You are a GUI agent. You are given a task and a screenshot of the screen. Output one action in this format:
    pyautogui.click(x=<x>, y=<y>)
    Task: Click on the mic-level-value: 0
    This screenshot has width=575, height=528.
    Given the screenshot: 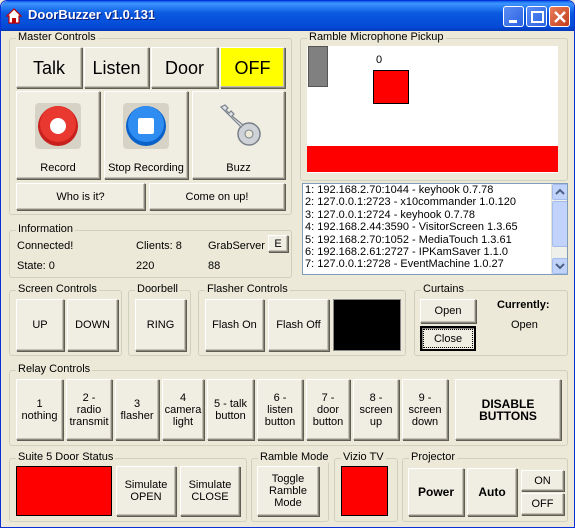 What is the action you would take?
    pyautogui.click(x=379, y=60)
    